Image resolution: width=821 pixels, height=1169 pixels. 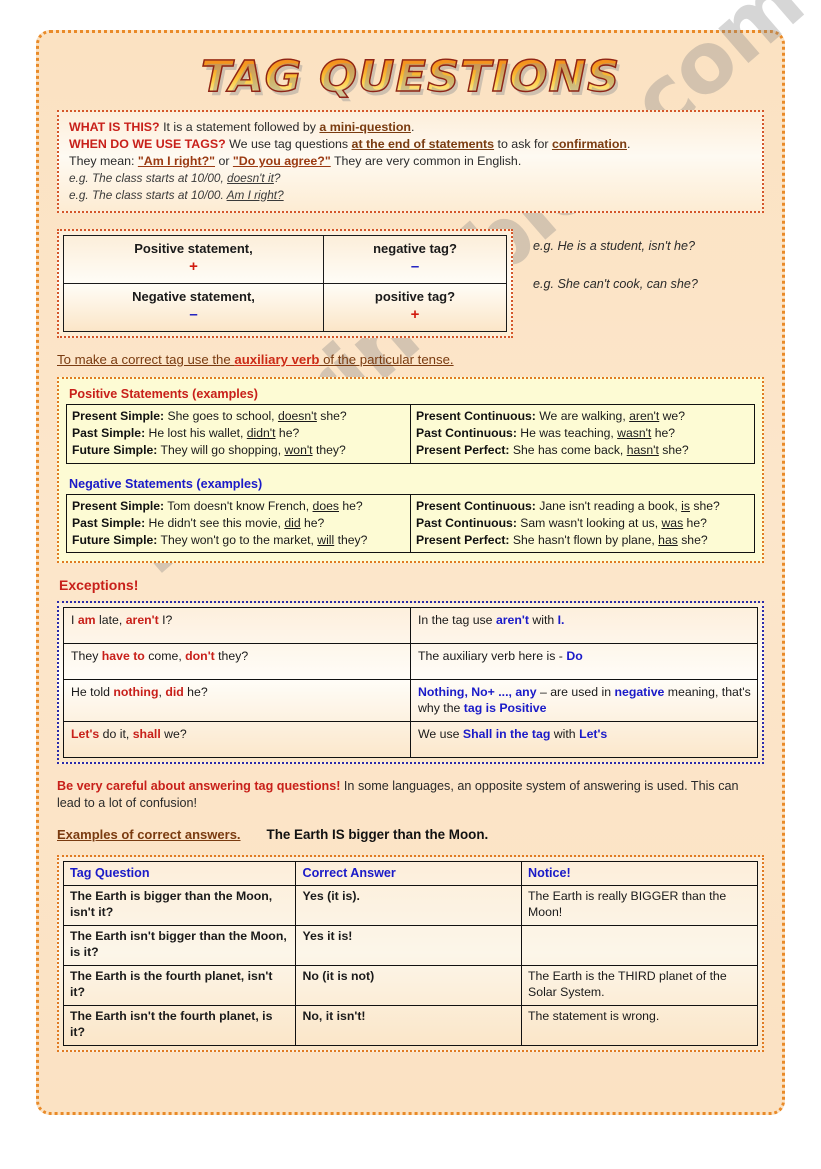 What do you see at coordinates (639, 692) in the screenshot?
I see `blue-emphasis: negative` at bounding box center [639, 692].